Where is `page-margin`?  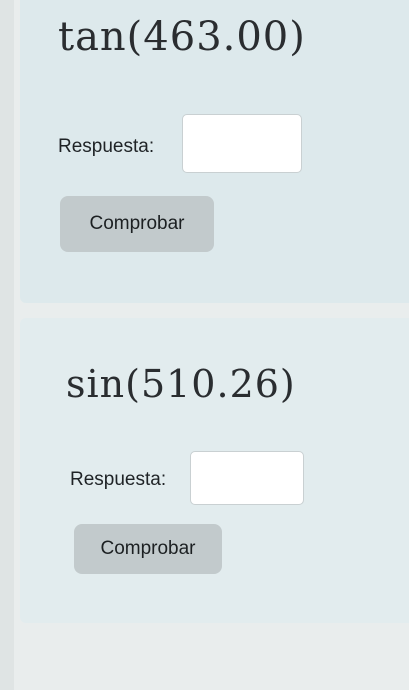
page-margin is located at coordinates (7, 345).